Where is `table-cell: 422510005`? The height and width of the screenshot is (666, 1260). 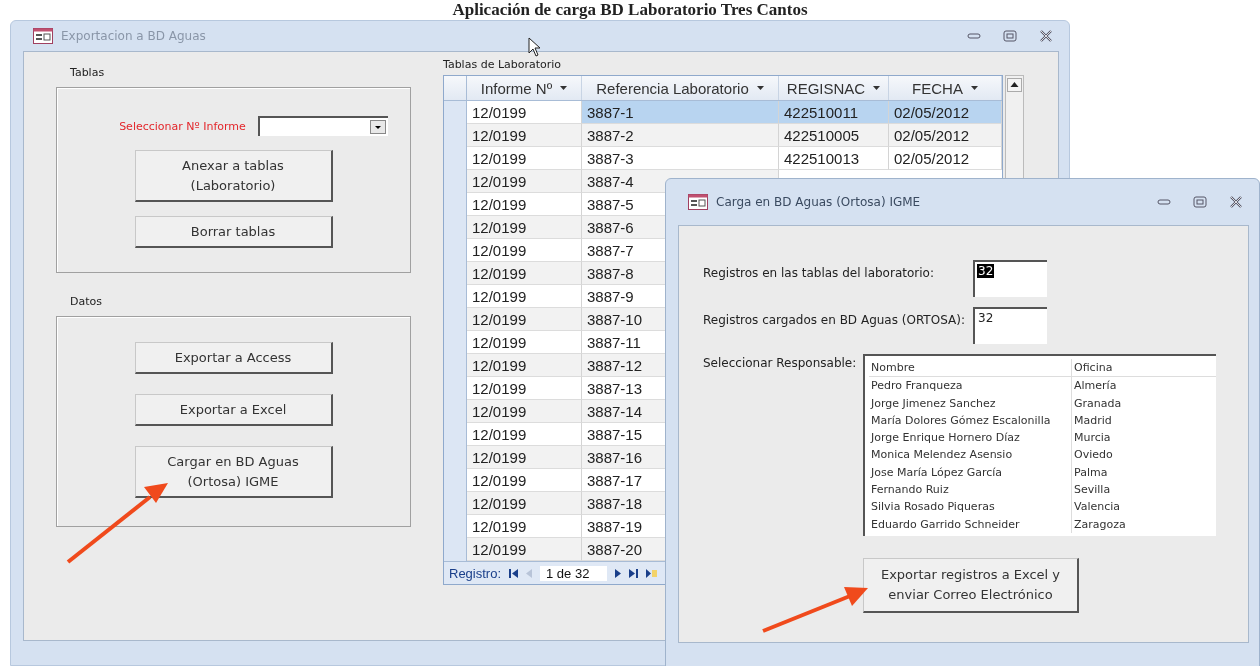
table-cell: 422510005 is located at coordinates (834, 135).